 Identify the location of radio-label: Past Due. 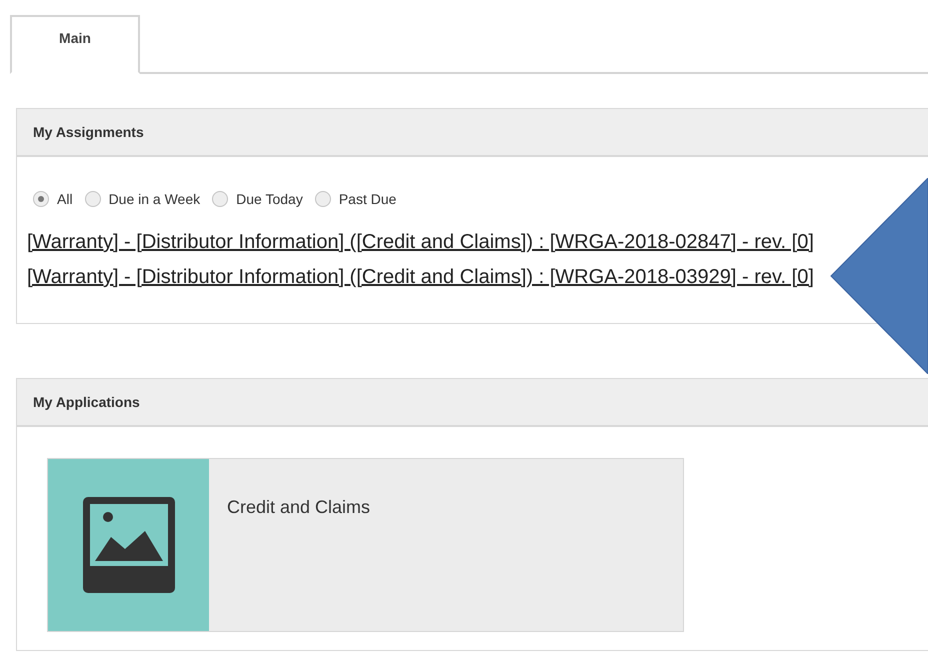
(367, 199).